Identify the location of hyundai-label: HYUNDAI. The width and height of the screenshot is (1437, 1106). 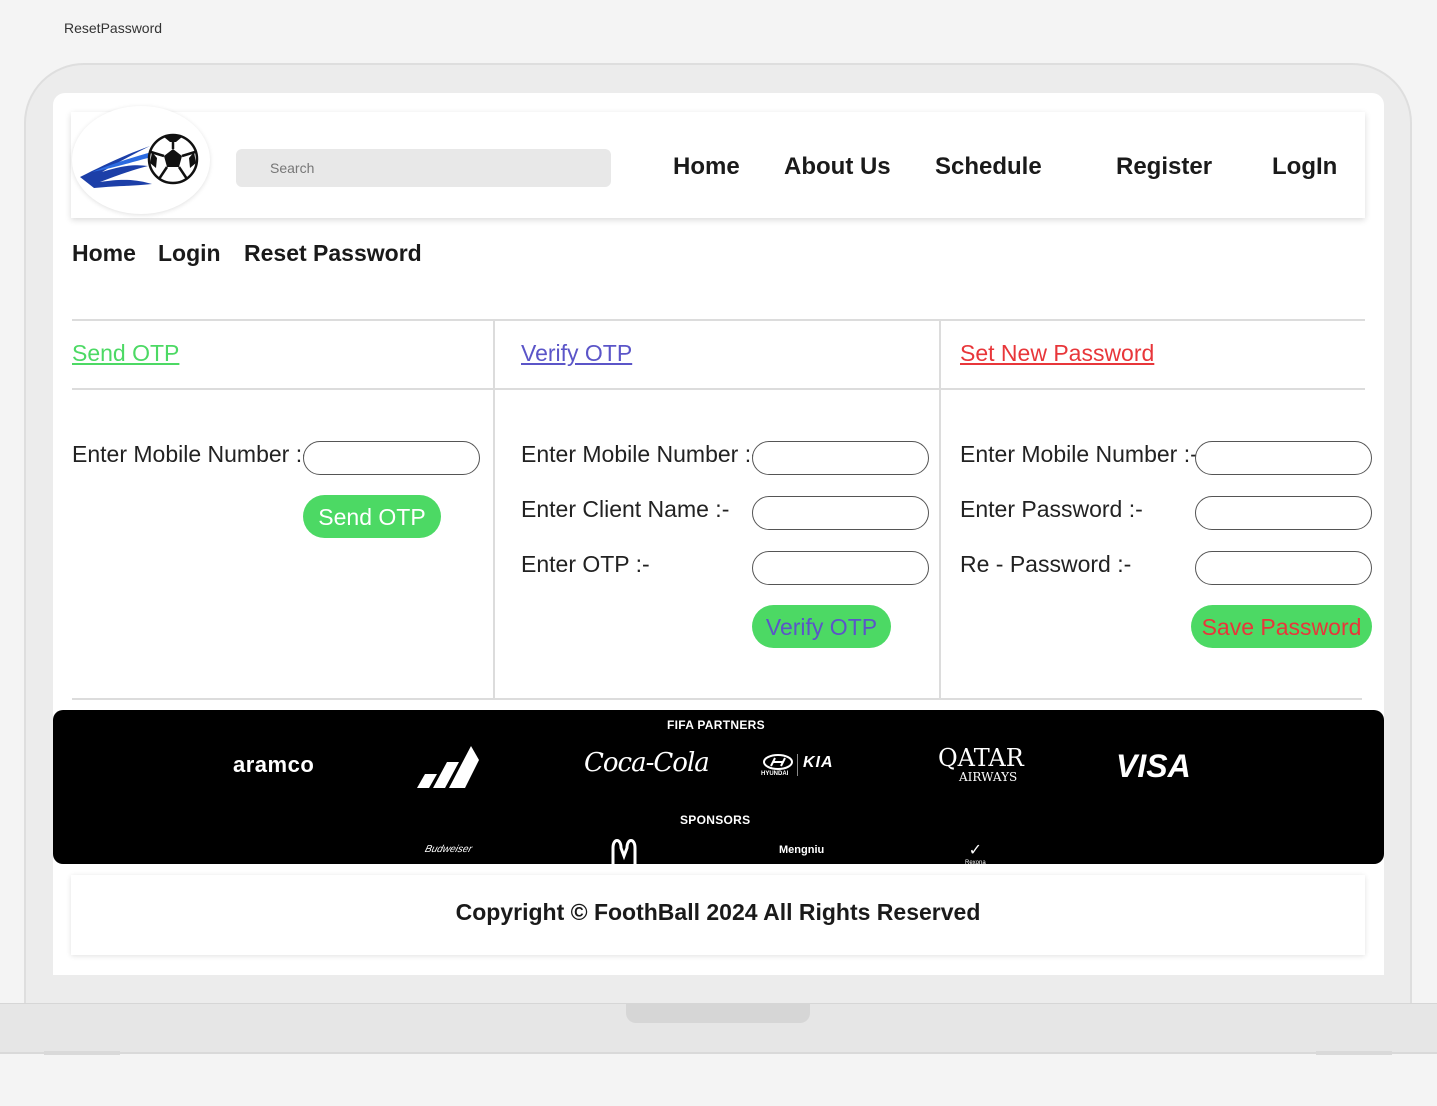
(775, 774).